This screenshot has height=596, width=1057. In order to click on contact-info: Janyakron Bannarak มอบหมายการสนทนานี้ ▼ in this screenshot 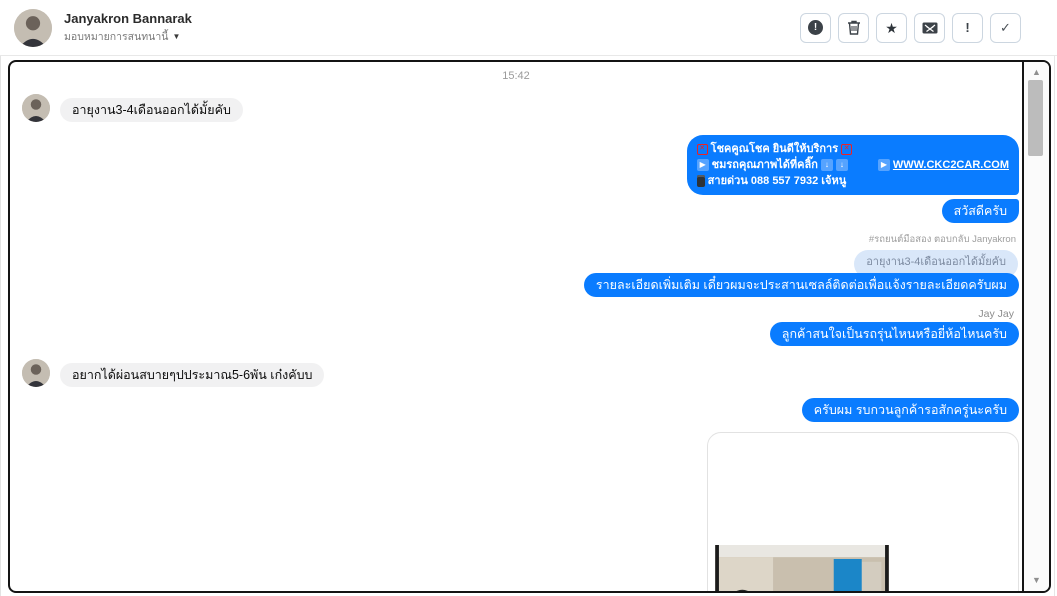, I will do `click(432, 28)`.